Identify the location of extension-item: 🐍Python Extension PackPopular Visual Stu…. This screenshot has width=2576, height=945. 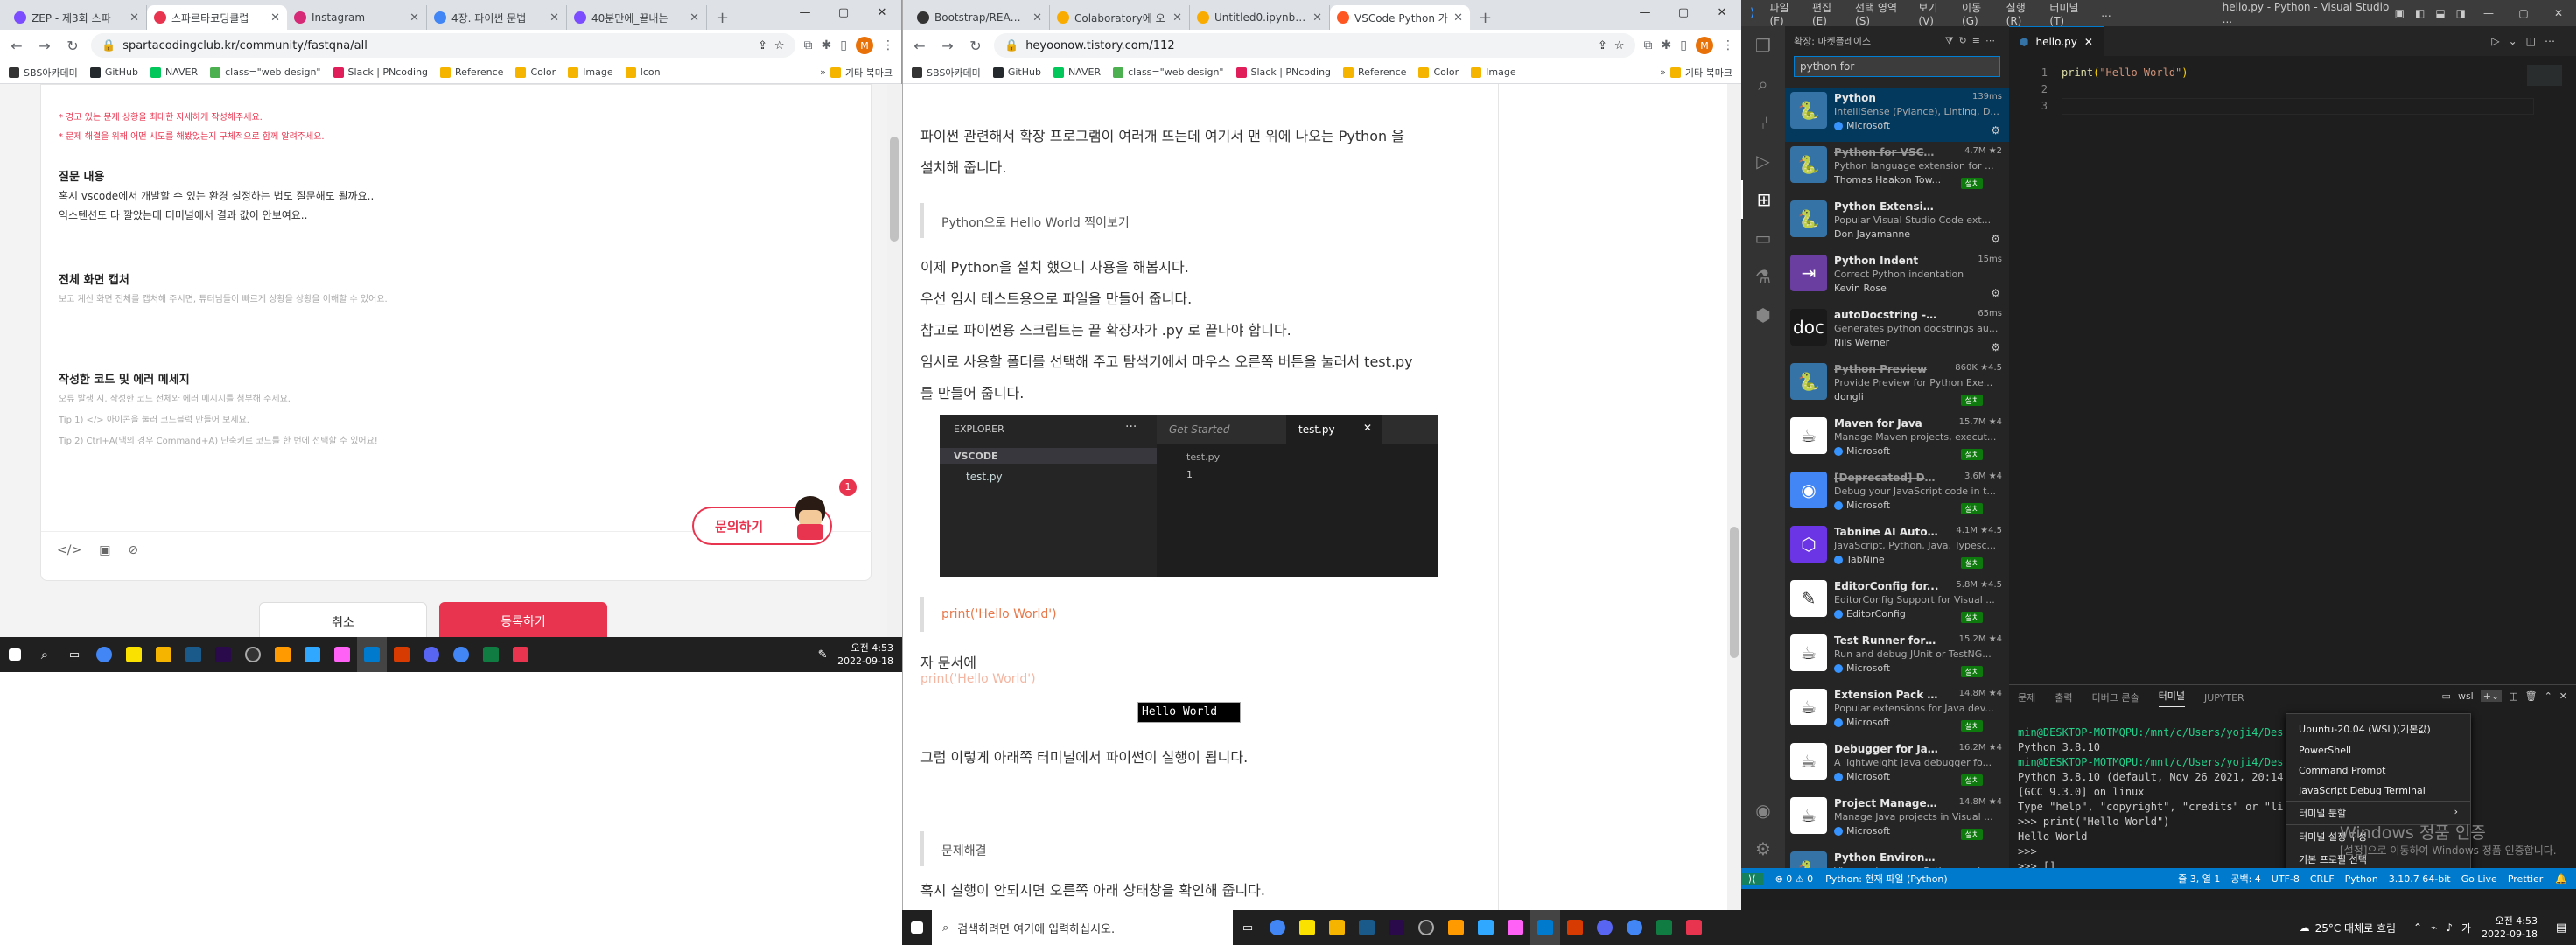
(1897, 223).